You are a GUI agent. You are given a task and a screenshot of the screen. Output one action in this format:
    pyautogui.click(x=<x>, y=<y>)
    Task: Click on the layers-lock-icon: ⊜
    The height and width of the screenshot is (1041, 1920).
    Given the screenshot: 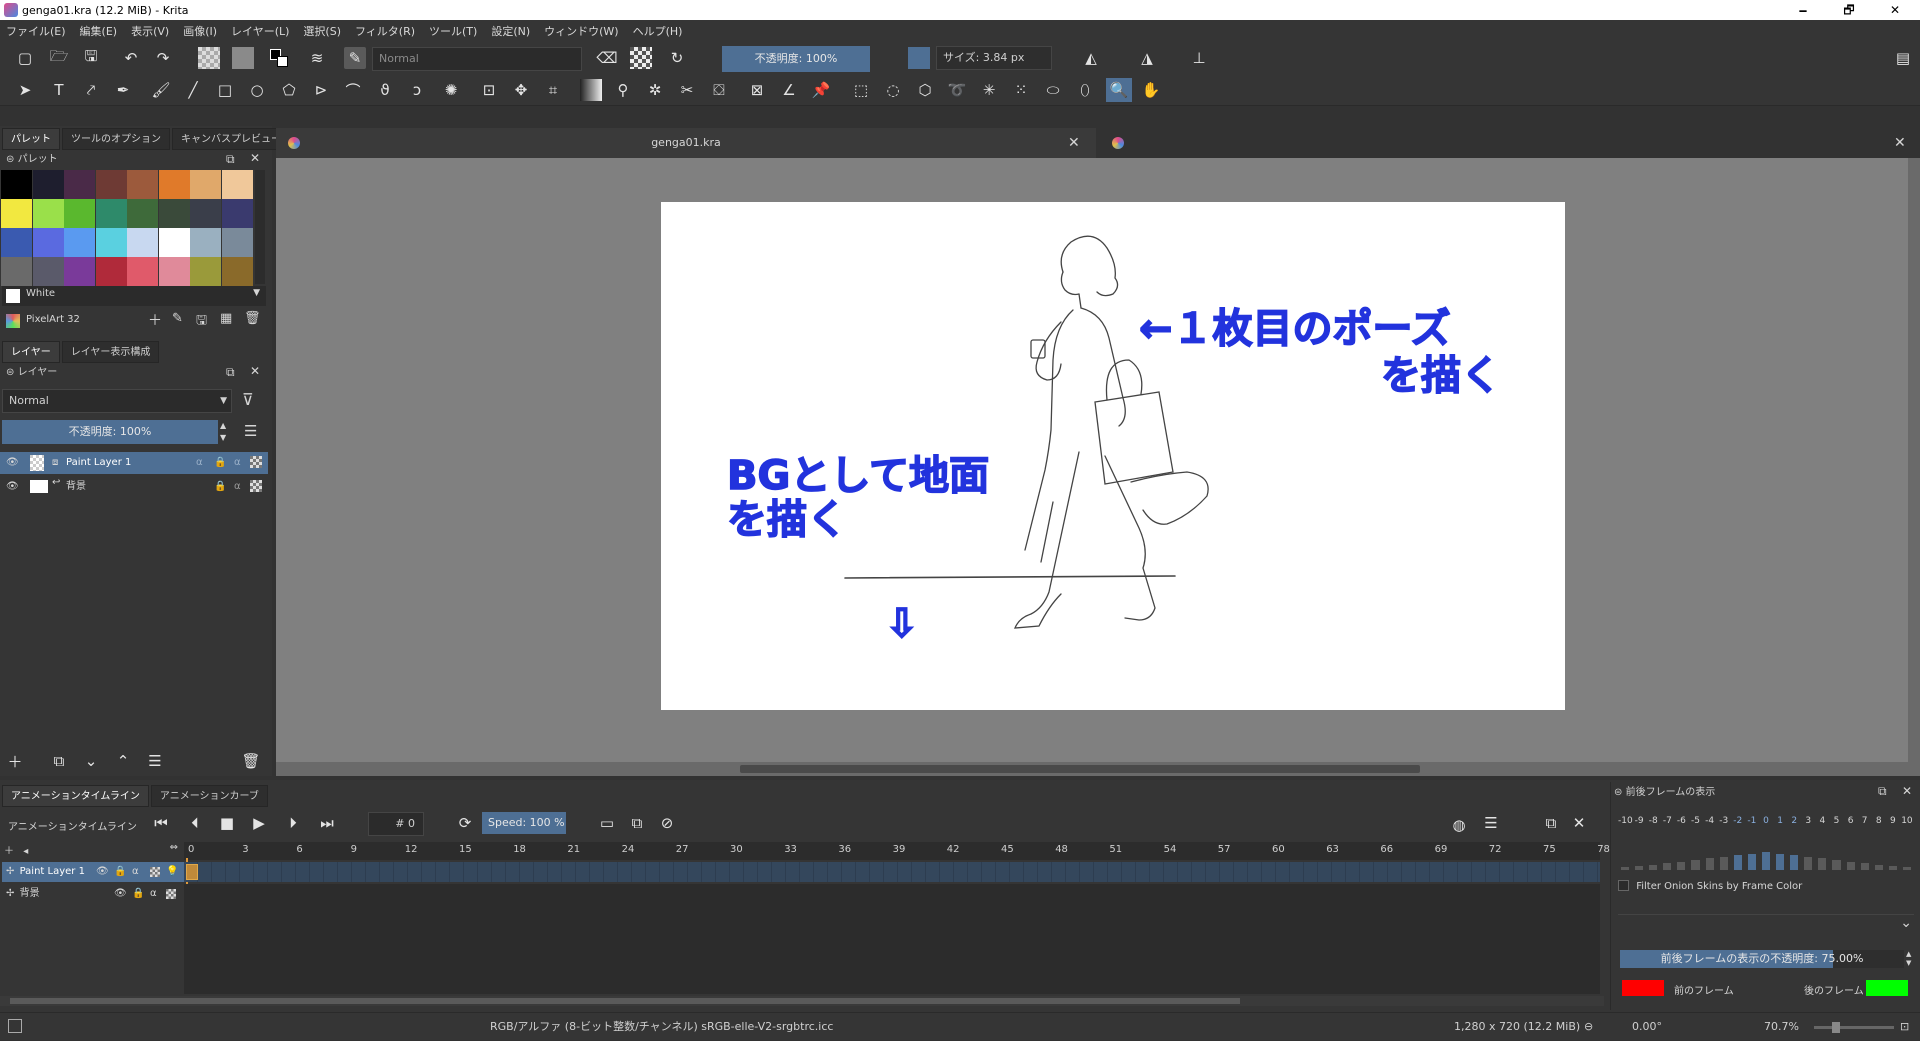 What is the action you would take?
    pyautogui.click(x=10, y=372)
    